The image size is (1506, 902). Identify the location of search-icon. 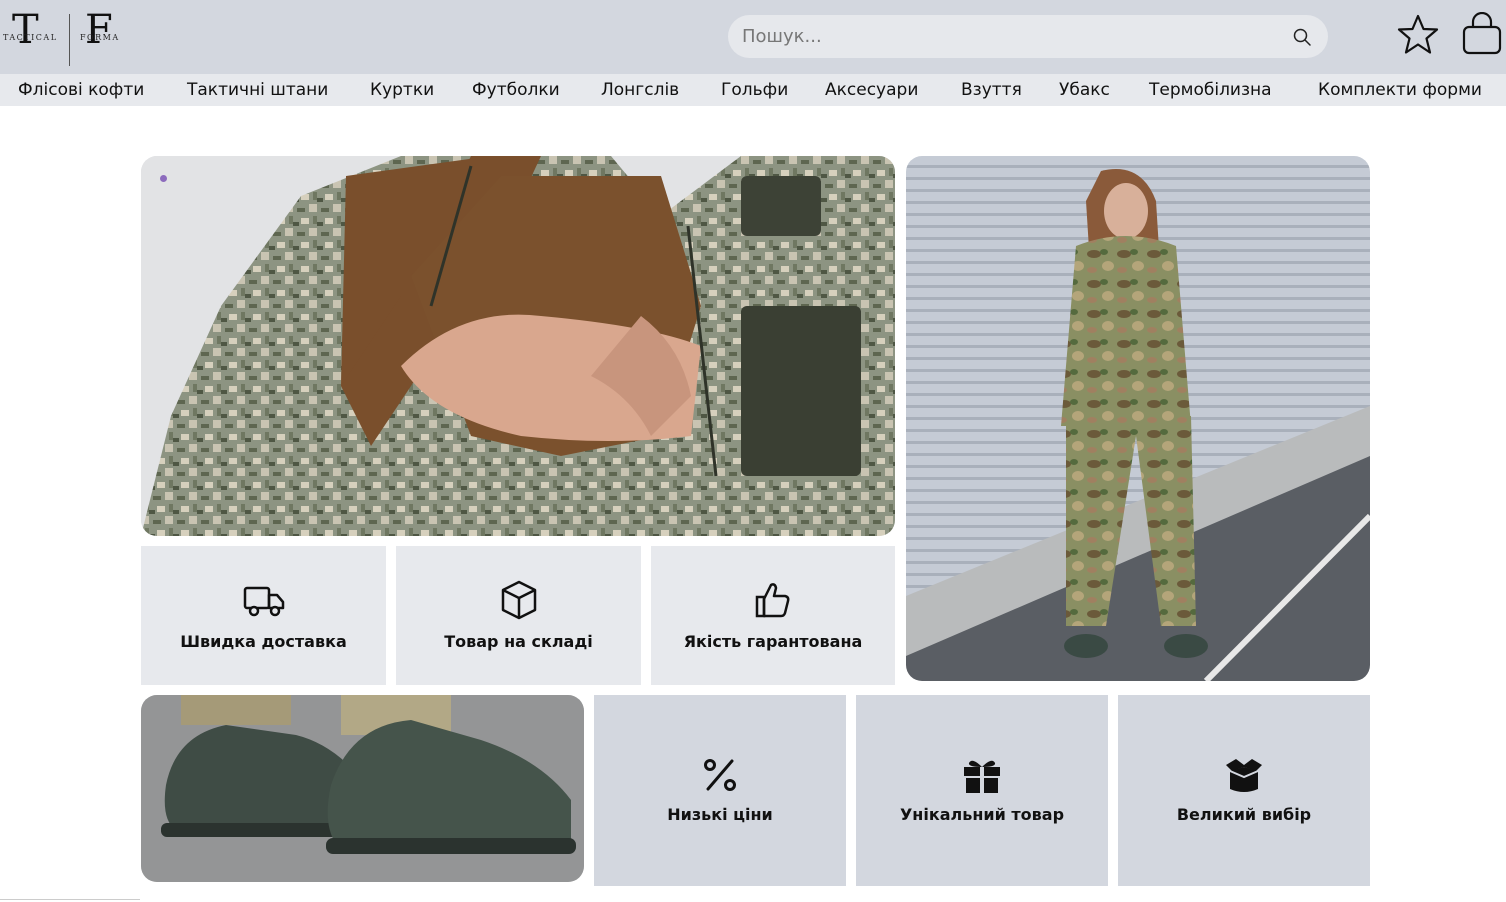
(1302, 37).